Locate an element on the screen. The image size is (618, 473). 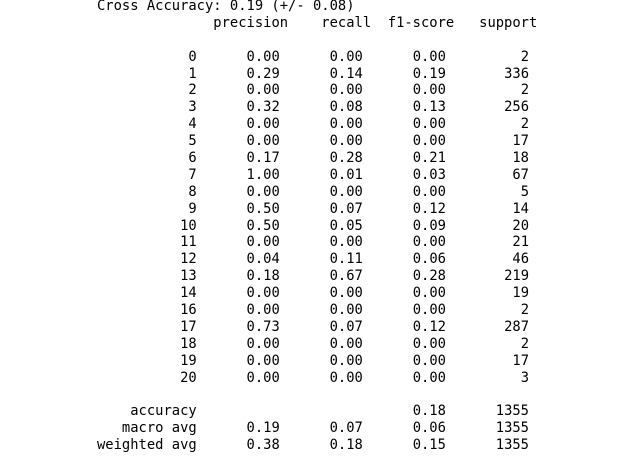
table-row: 4 0.00 0.00 0.00 2 is located at coordinates (317, 124).